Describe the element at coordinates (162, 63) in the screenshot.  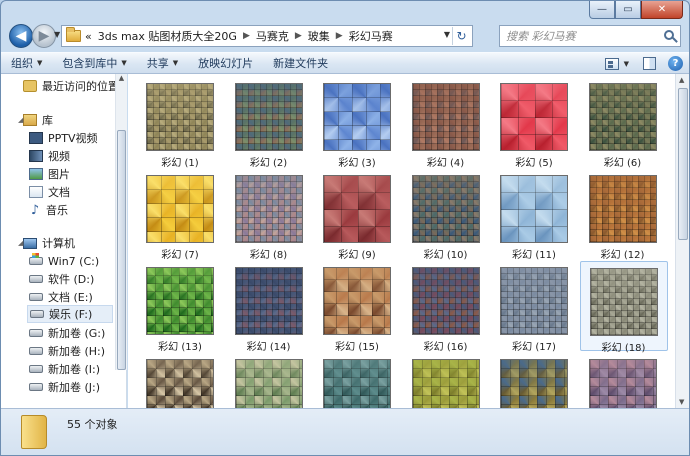
I see `share-button: 共享 ▼` at that location.